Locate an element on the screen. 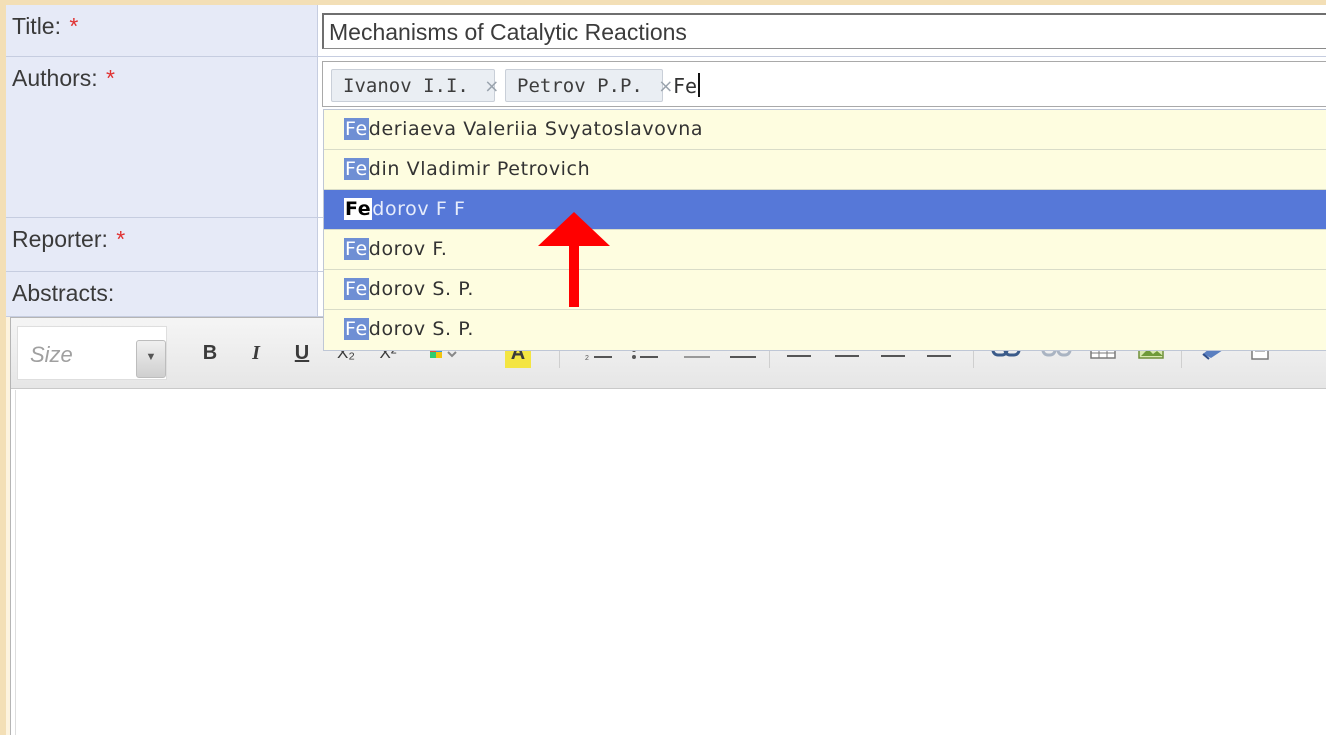 The width and height of the screenshot is (1326, 735). author-token-label: Ivanov I.I. is located at coordinates (406, 86).